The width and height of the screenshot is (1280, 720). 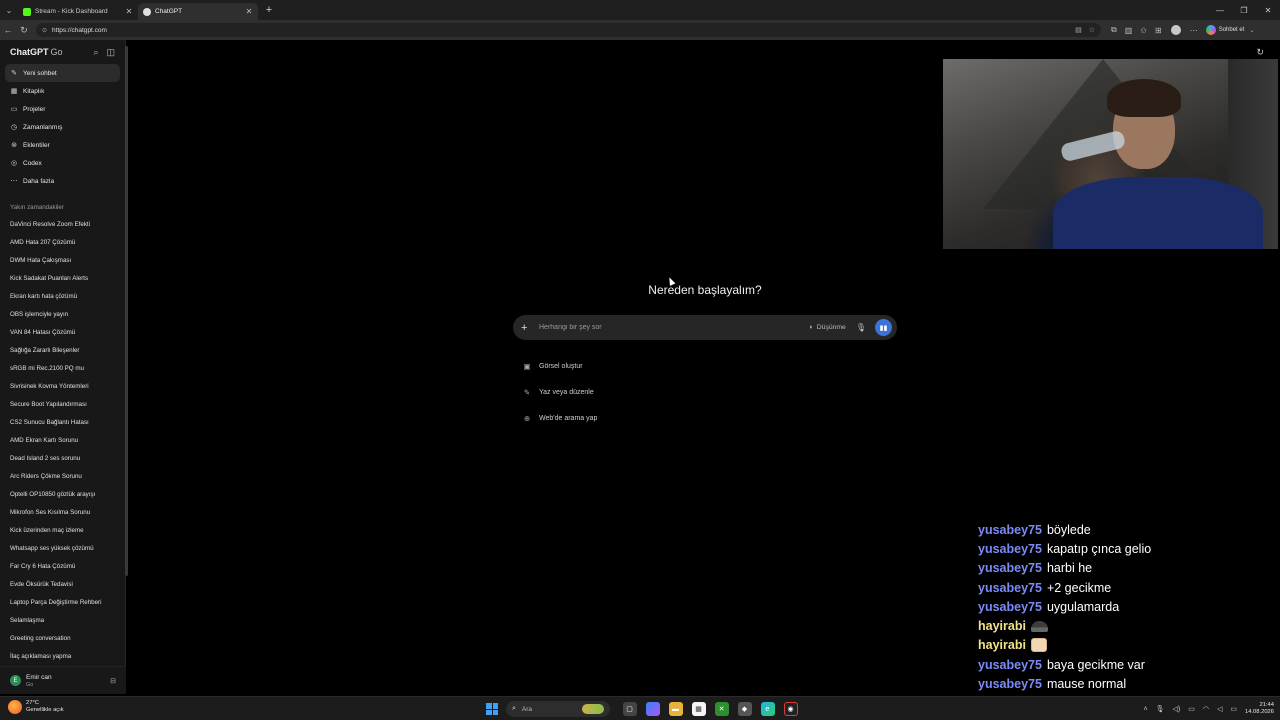 What do you see at coordinates (652, 709) in the screenshot?
I see `copilot-app-icon` at bounding box center [652, 709].